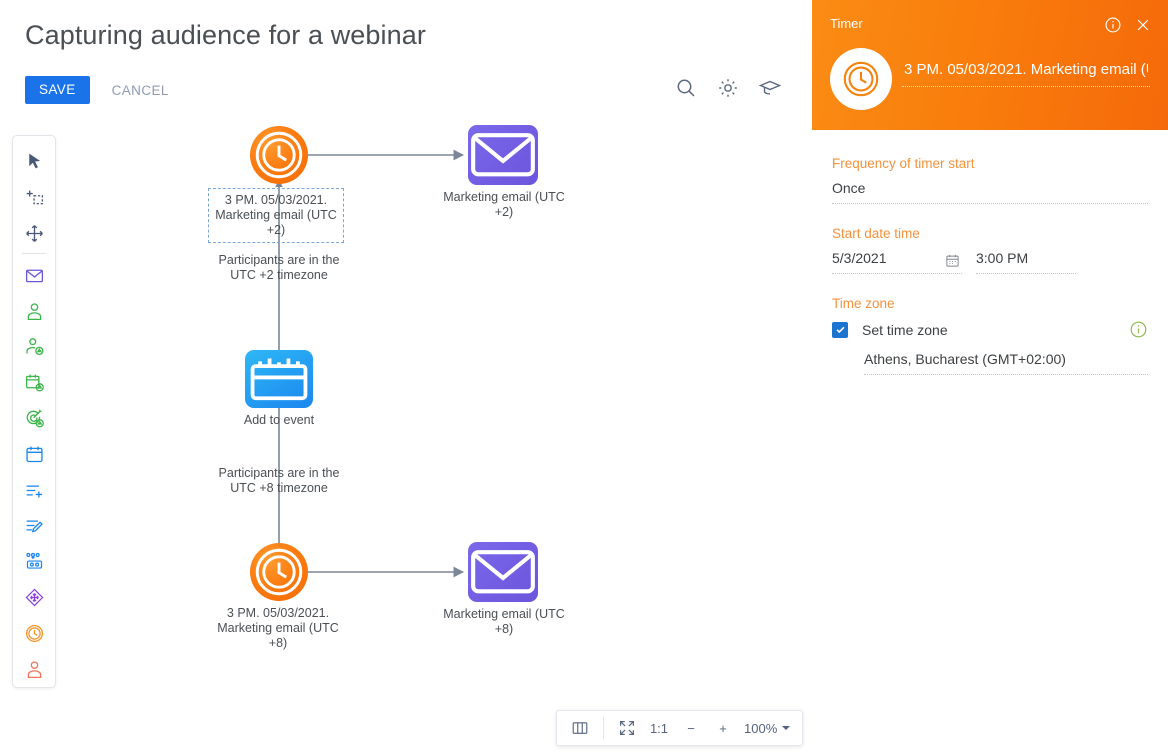 The image size is (1168, 755). What do you see at coordinates (861, 79) in the screenshot?
I see `timer-clock-icon` at bounding box center [861, 79].